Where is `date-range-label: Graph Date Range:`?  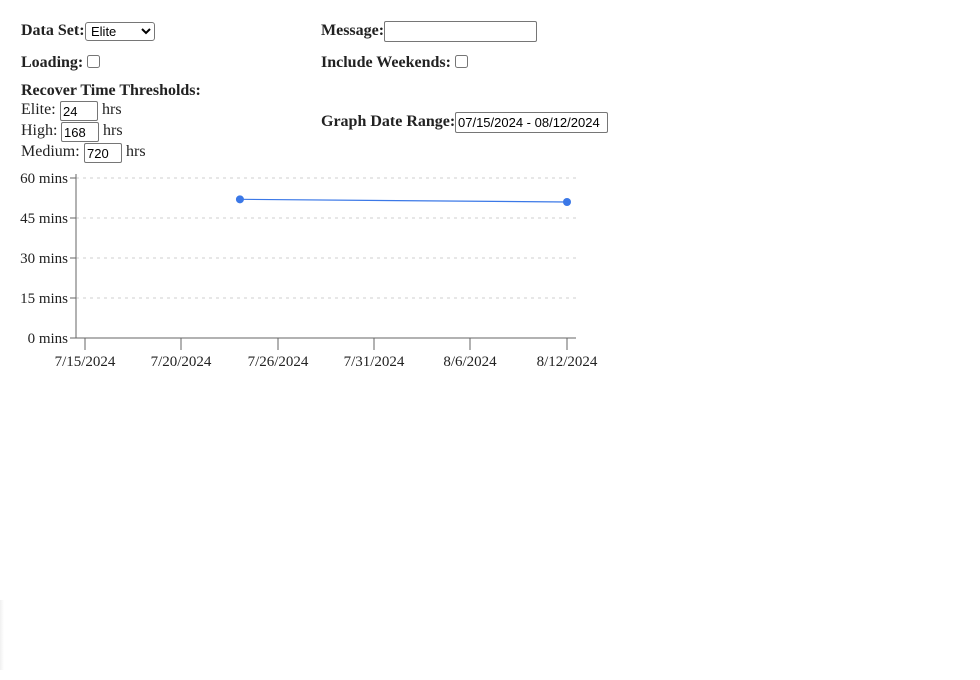 date-range-label: Graph Date Range: is located at coordinates (388, 121).